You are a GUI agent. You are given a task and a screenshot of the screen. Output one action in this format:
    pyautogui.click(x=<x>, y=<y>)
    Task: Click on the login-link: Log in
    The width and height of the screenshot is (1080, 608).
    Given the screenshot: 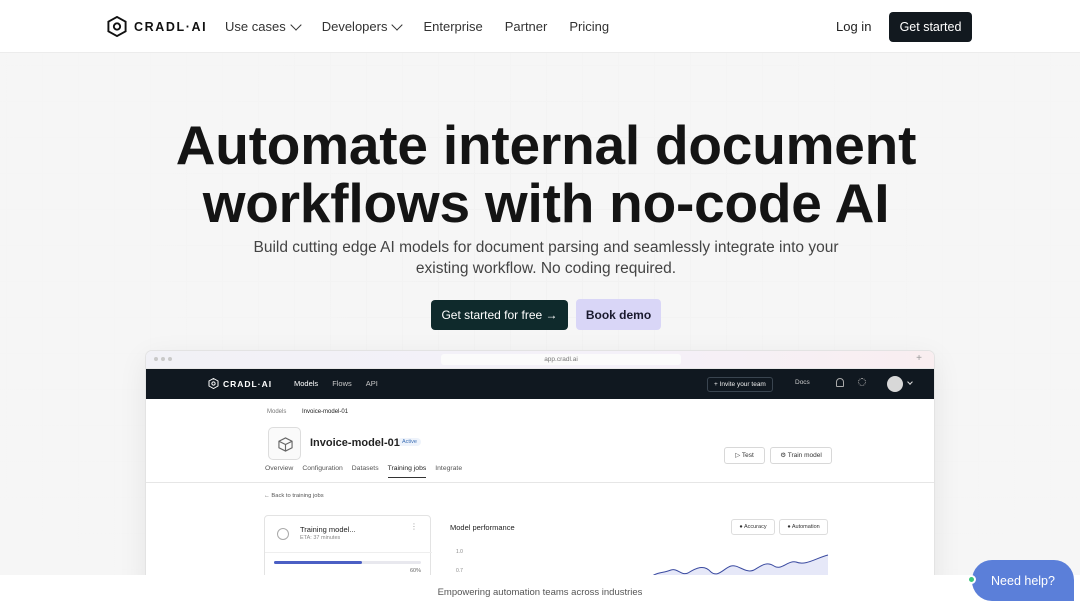 What is the action you would take?
    pyautogui.click(x=853, y=26)
    